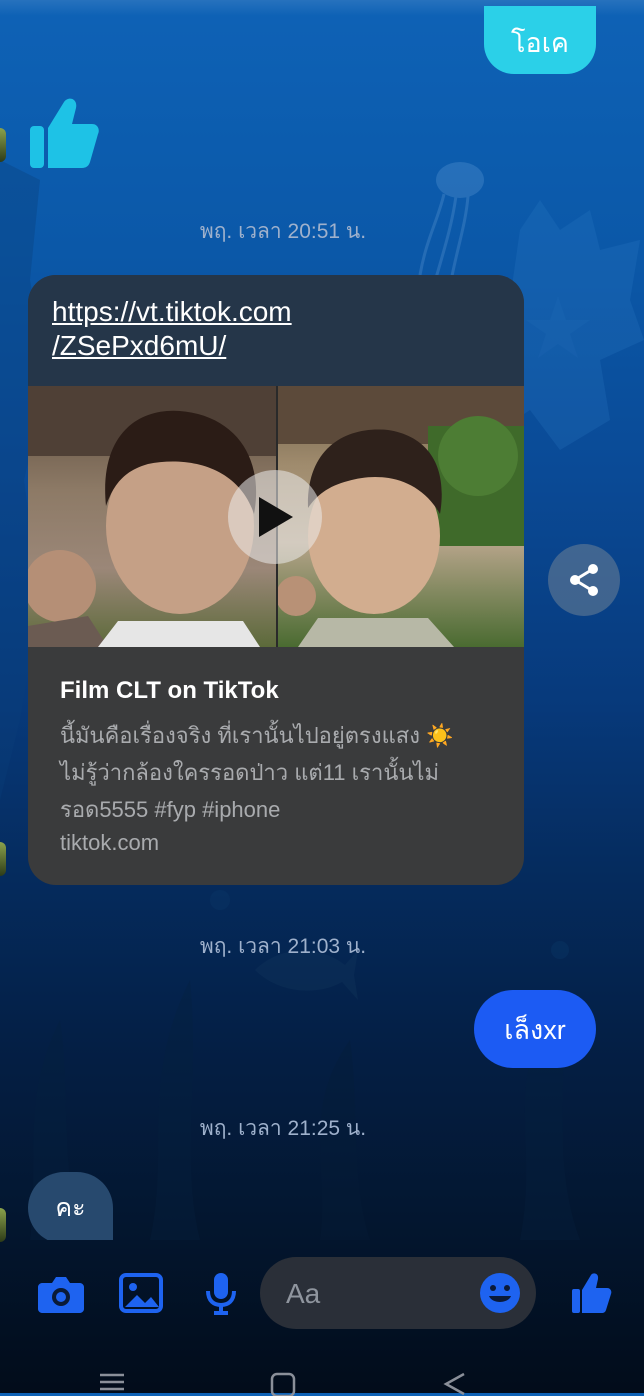 Image resolution: width=644 pixels, height=1396 pixels. I want to click on microphone-button, so click(221, 1293).